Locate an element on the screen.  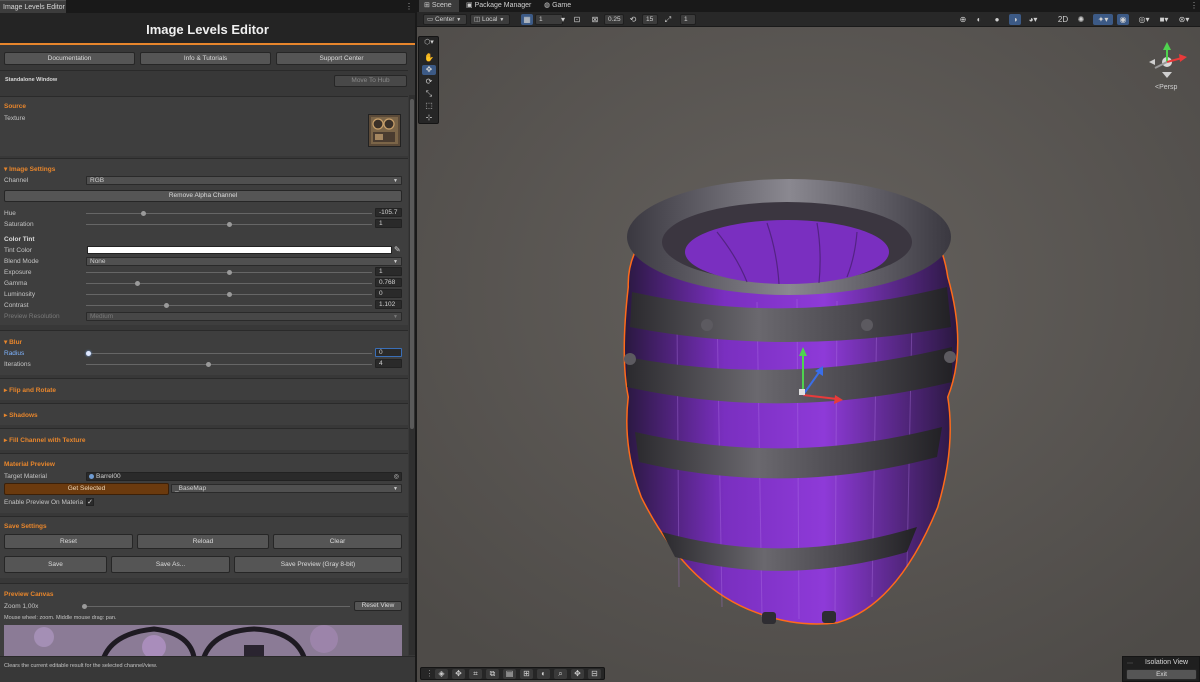
tab-package-manager: ▣ Package Manager is located at coordinates (500, 6).